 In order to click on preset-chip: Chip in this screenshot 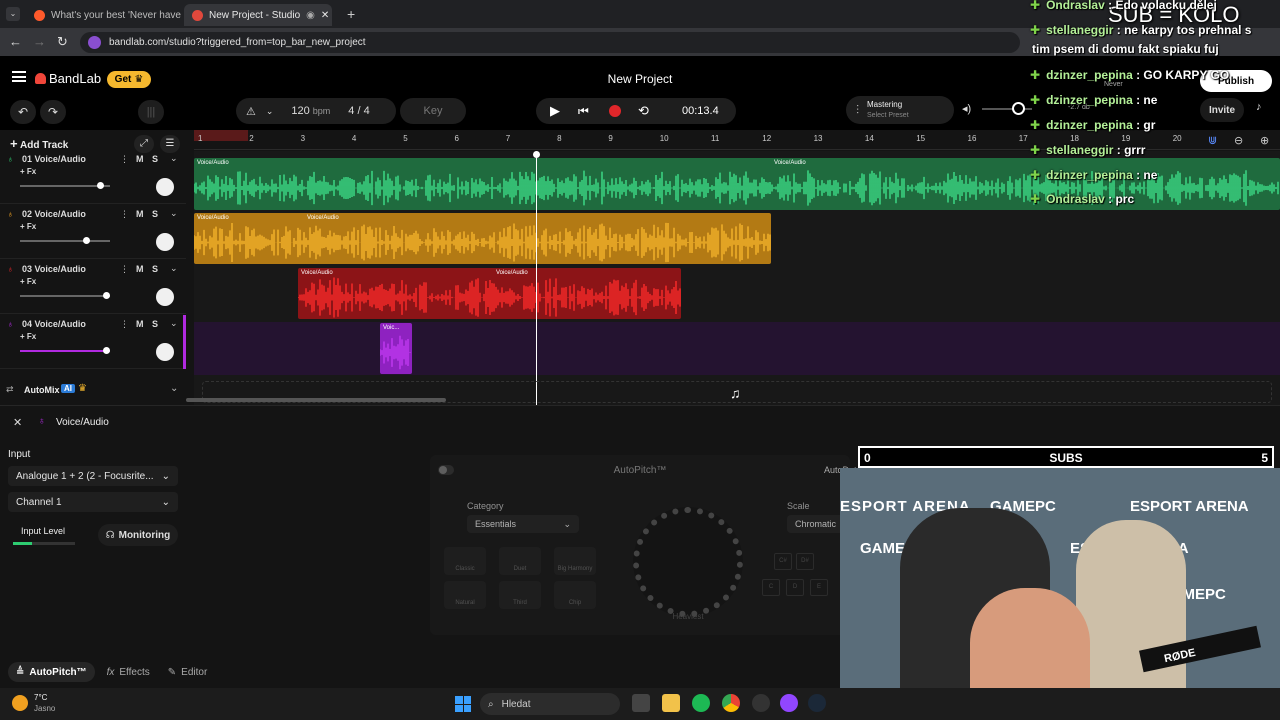, I will do `click(575, 595)`.